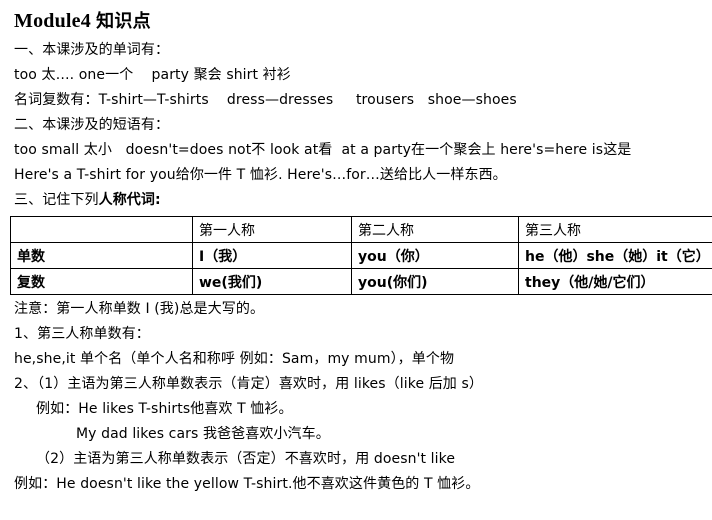 Image resolution: width=712 pixels, height=520 pixels. What do you see at coordinates (123, 21) in the screenshot?
I see `title-chinese: 知识点` at bounding box center [123, 21].